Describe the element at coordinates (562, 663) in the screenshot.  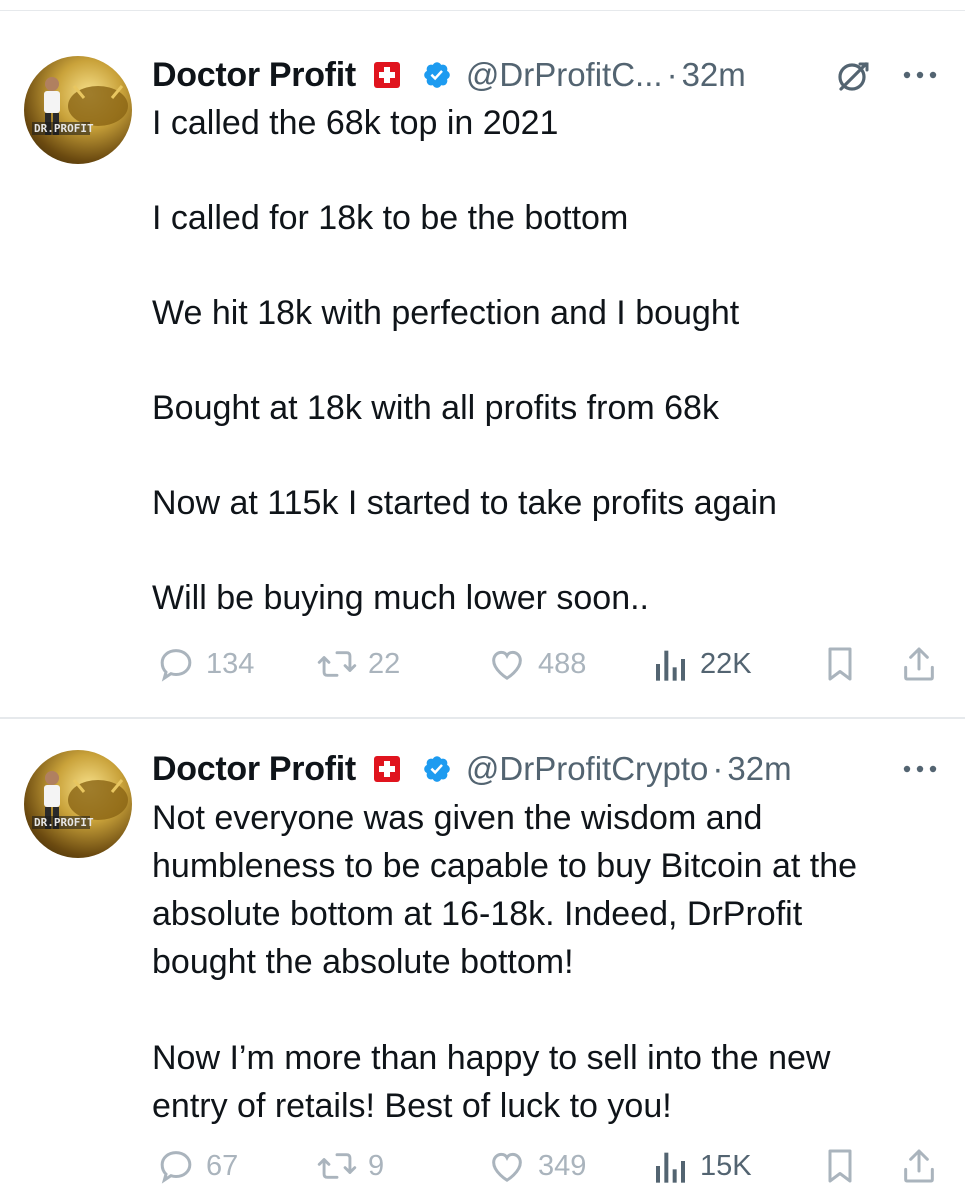
I see `like-count: 488` at that location.